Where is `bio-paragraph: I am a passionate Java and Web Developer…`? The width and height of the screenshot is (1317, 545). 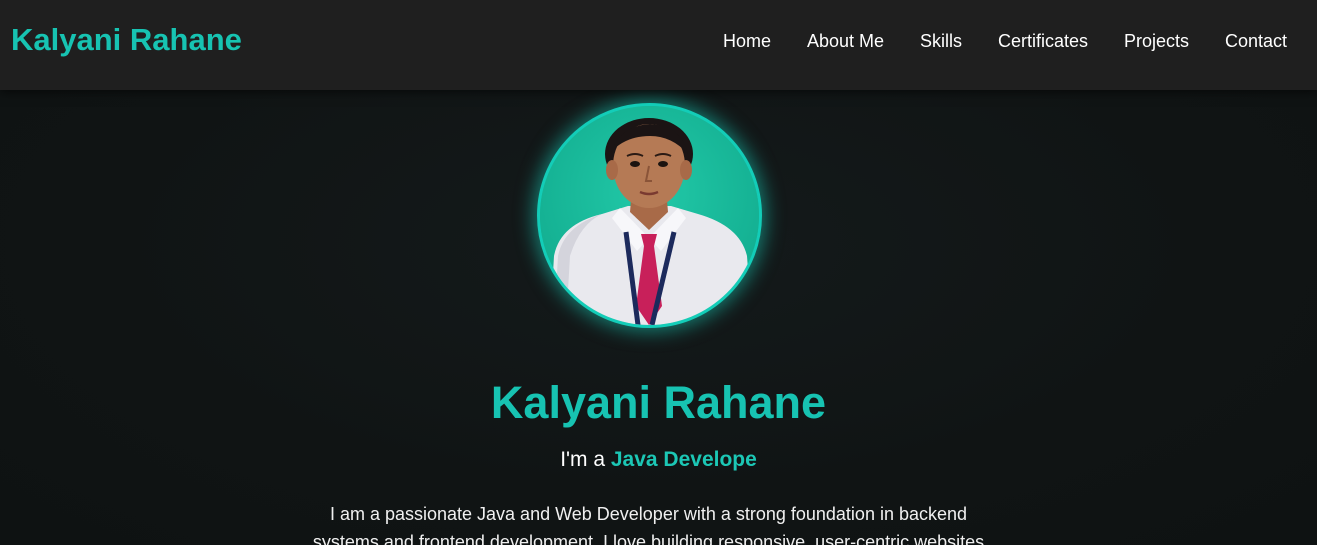 bio-paragraph: I am a passionate Java and Web Developer… is located at coordinates (648, 524).